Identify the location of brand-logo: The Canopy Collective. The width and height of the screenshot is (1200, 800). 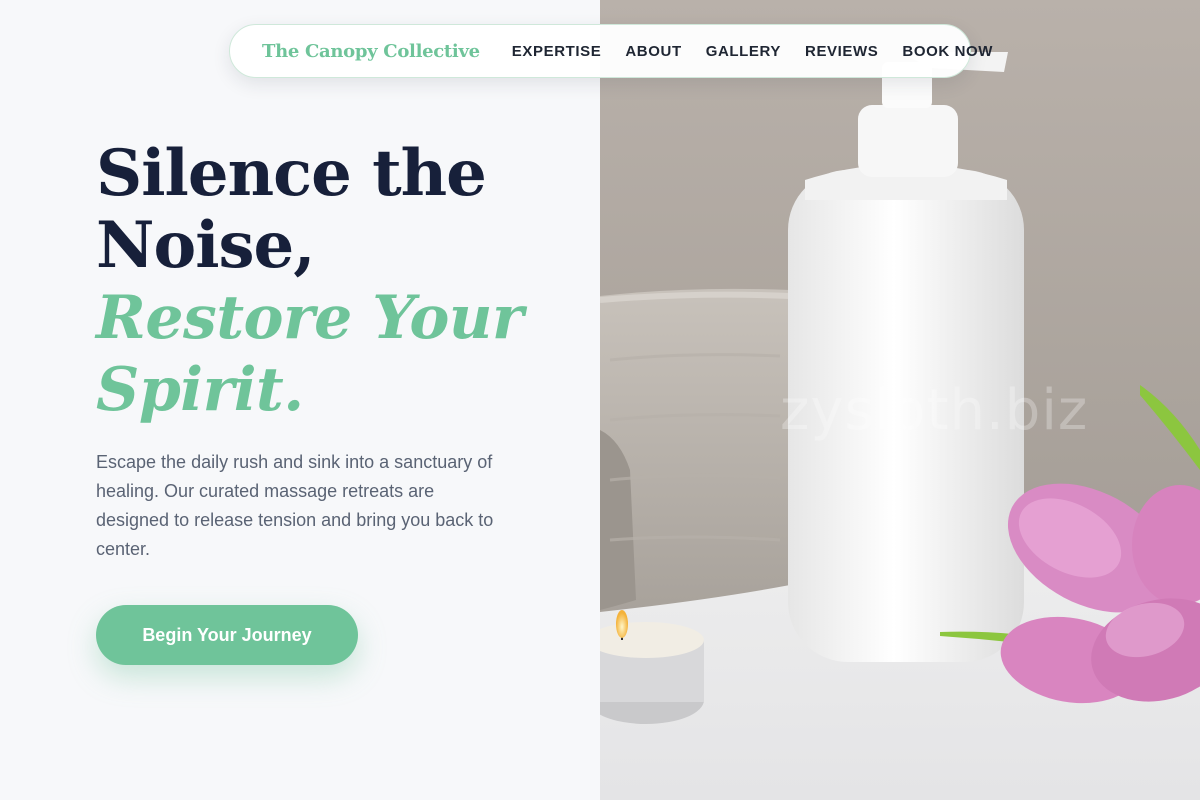
(371, 51).